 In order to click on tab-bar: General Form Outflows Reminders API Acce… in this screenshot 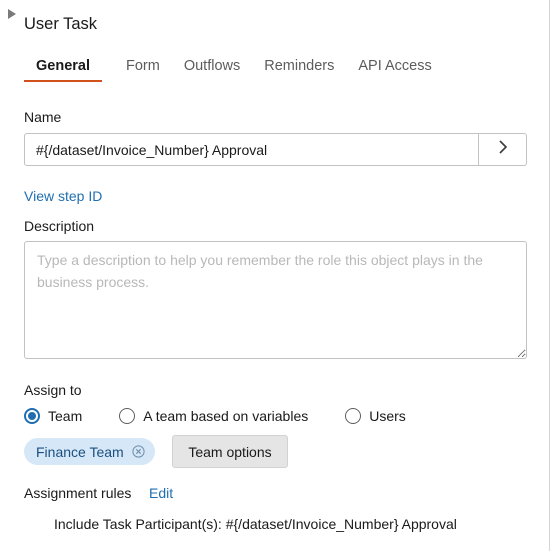, I will do `click(240, 70)`.